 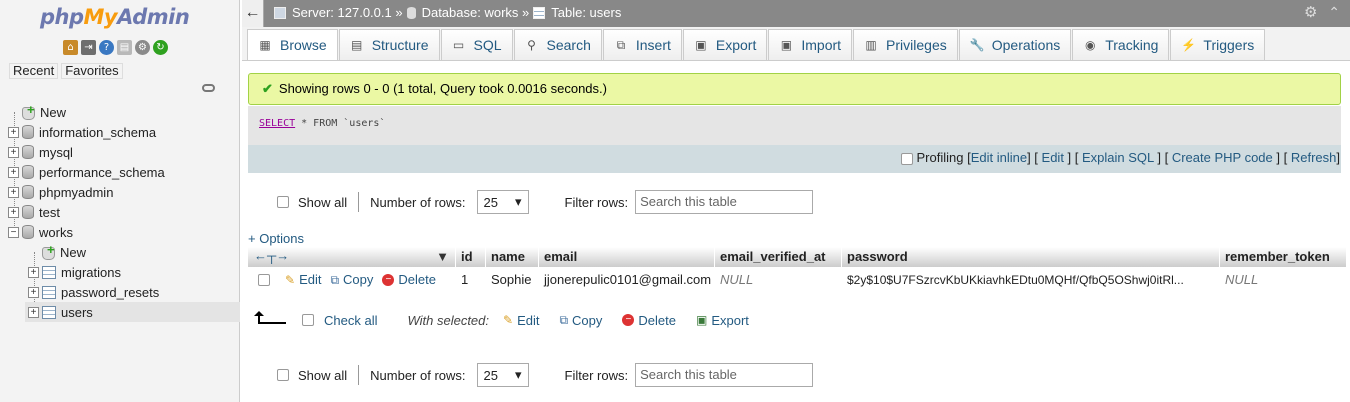 What do you see at coordinates (303, 280) in the screenshot?
I see `row-edit-button: ✎ Edit` at bounding box center [303, 280].